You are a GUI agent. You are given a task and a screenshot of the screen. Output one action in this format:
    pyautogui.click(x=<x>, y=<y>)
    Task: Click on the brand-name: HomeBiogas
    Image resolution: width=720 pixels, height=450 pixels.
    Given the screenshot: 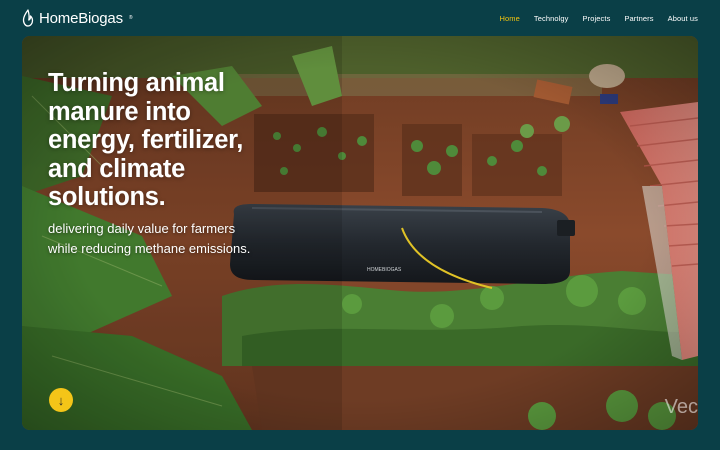 What is the action you would take?
    pyautogui.click(x=81, y=18)
    